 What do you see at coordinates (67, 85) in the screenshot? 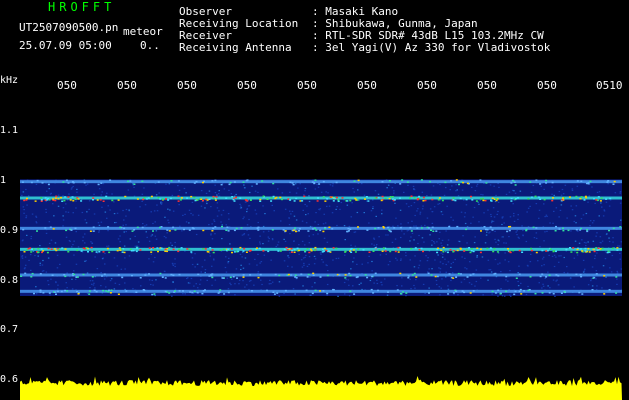
I see `x-tick-0: 050` at bounding box center [67, 85].